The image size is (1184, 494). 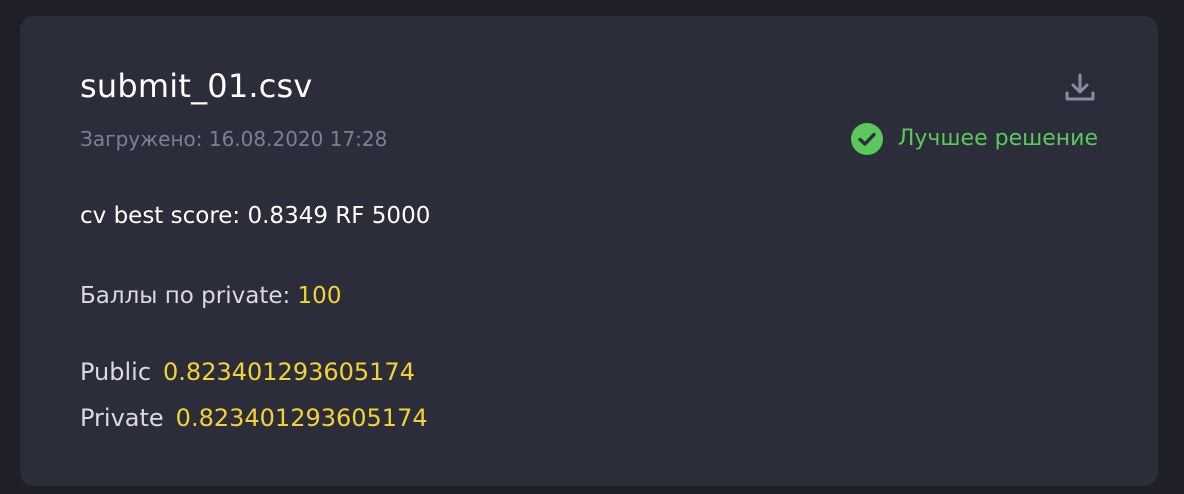 What do you see at coordinates (185, 296) in the screenshot?
I see `private-points-label: Баллы по private:` at bounding box center [185, 296].